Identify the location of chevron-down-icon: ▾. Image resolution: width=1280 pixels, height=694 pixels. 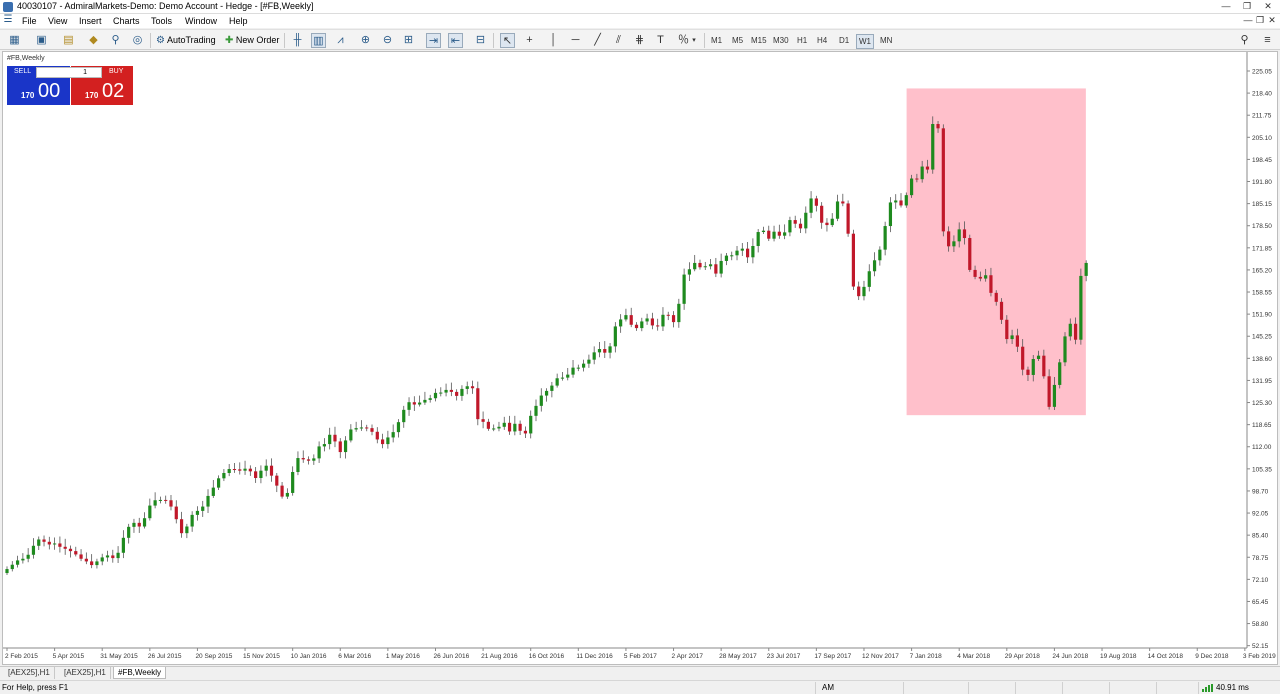
(694, 40).